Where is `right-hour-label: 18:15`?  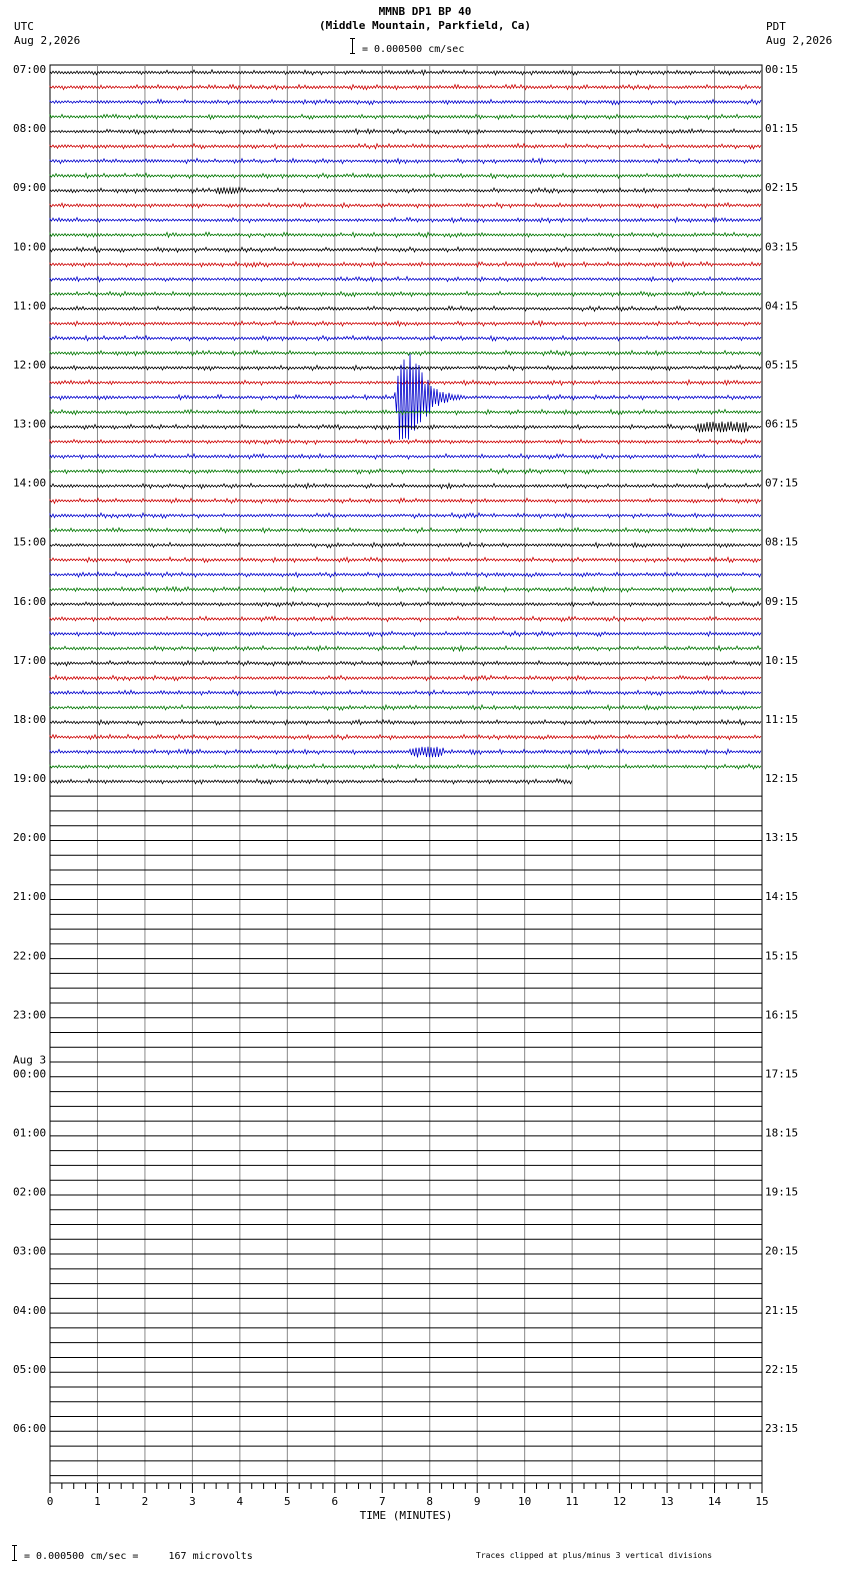
right-hour-label: 18:15 is located at coordinates (781, 1133).